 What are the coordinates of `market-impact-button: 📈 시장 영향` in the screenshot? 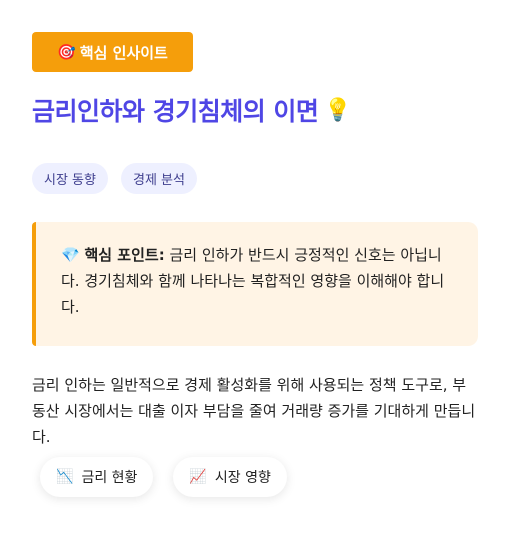 It's located at (230, 477).